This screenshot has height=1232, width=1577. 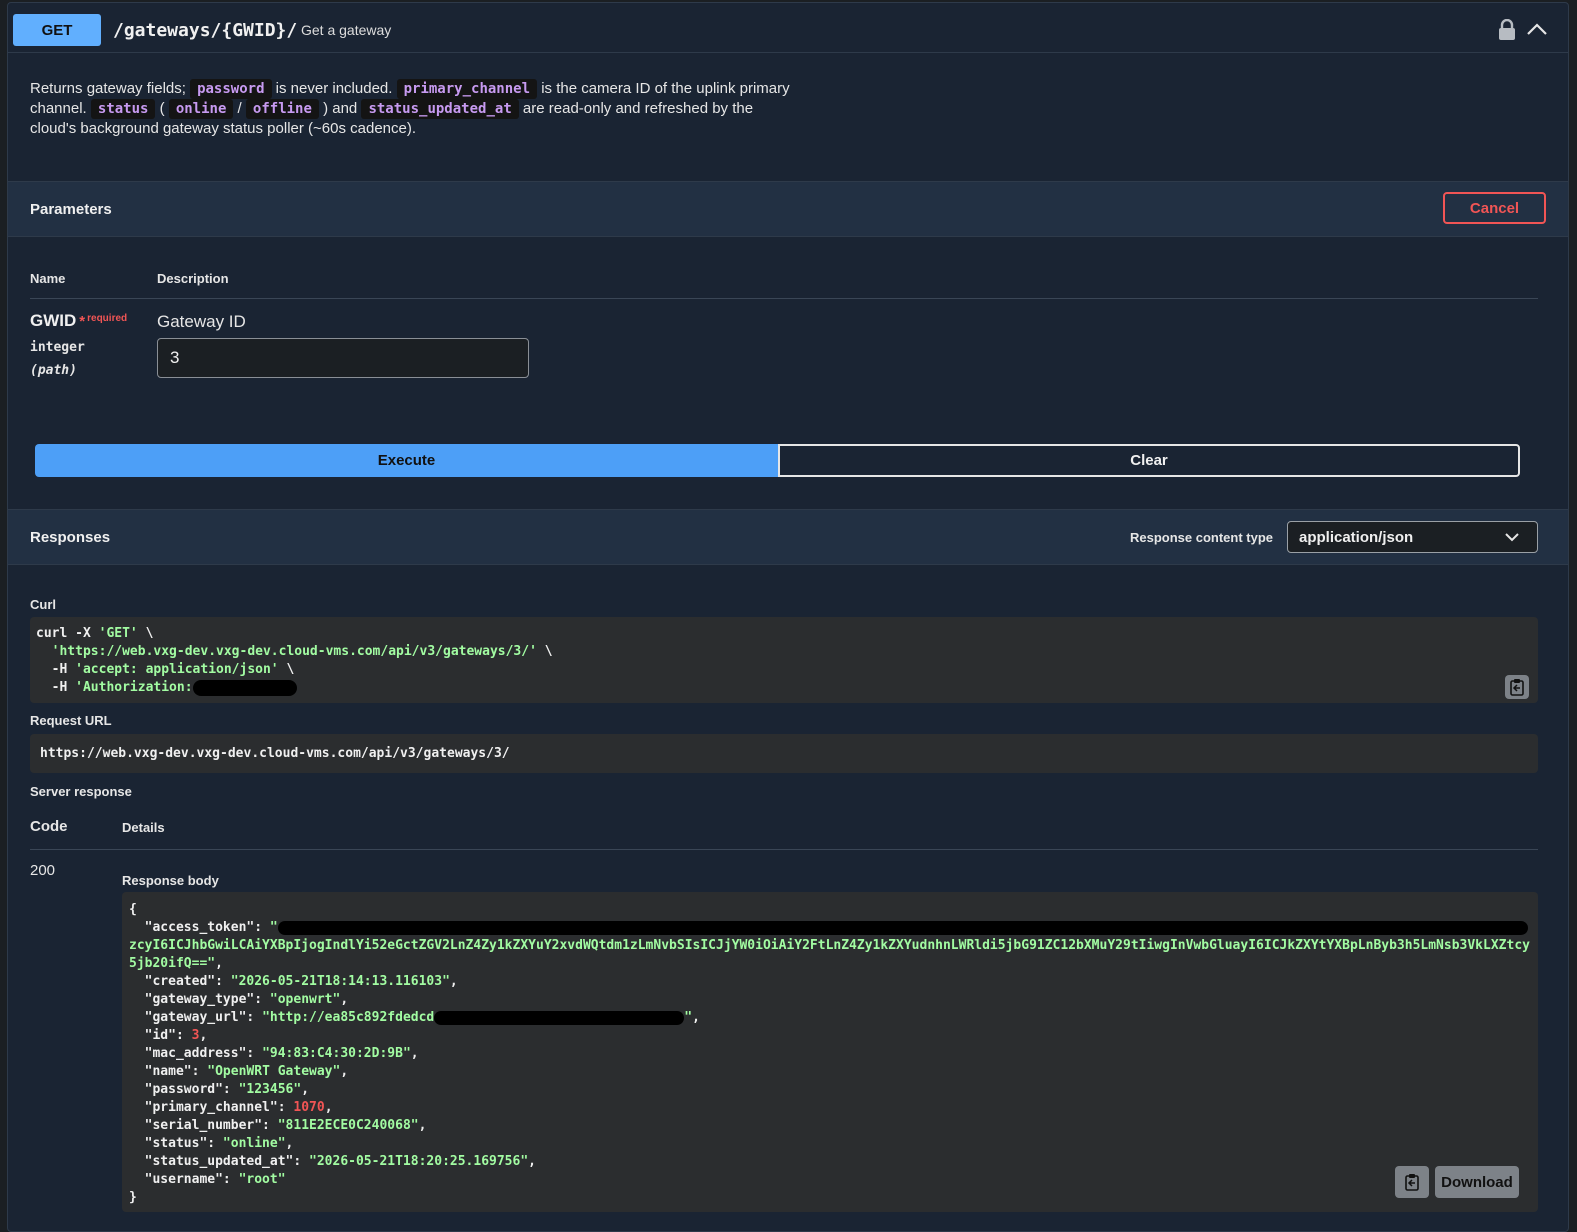 What do you see at coordinates (788, 209) in the screenshot?
I see `parameters-header: Parameters Cancel` at bounding box center [788, 209].